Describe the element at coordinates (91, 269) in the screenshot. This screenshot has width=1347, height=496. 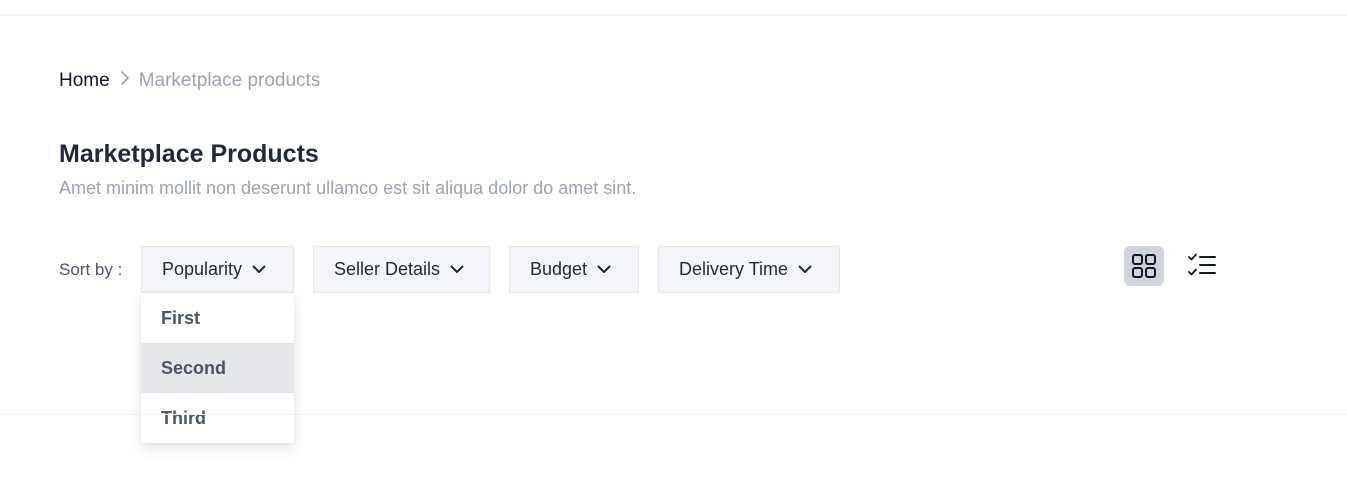
I see `sort-label: Sort by :` at that location.